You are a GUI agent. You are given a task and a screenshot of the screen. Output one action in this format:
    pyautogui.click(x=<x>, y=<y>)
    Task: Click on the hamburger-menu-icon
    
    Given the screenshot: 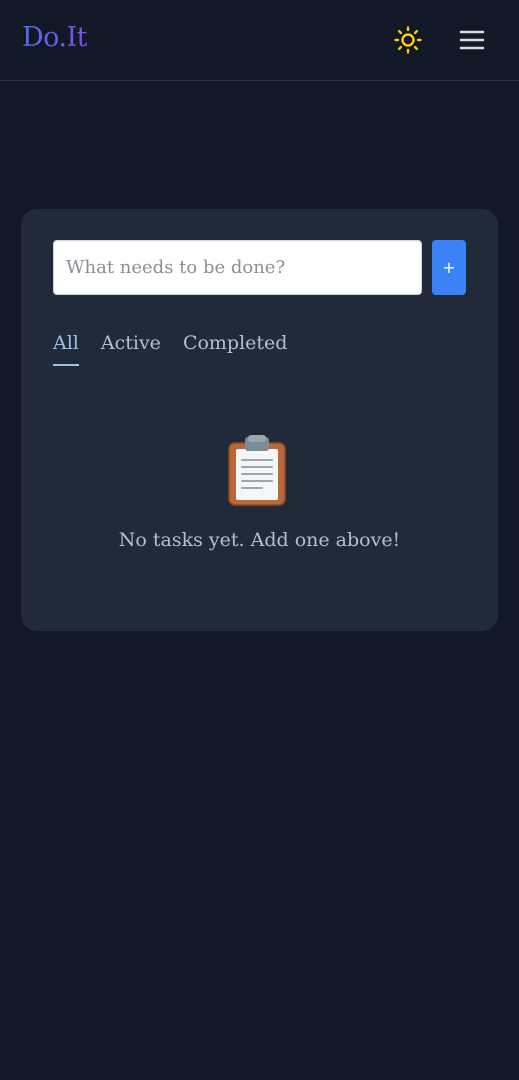 What is the action you would take?
    pyautogui.click(x=472, y=40)
    